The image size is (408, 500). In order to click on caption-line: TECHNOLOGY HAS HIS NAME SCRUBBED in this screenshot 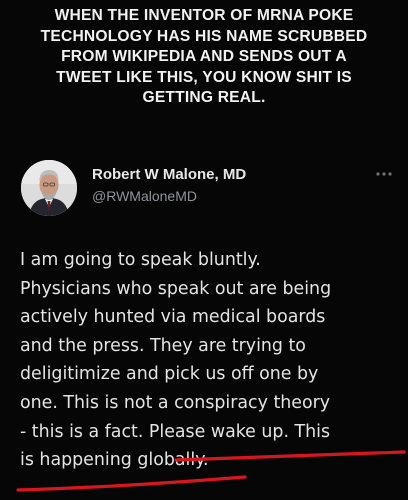, I will do `click(204, 36)`.